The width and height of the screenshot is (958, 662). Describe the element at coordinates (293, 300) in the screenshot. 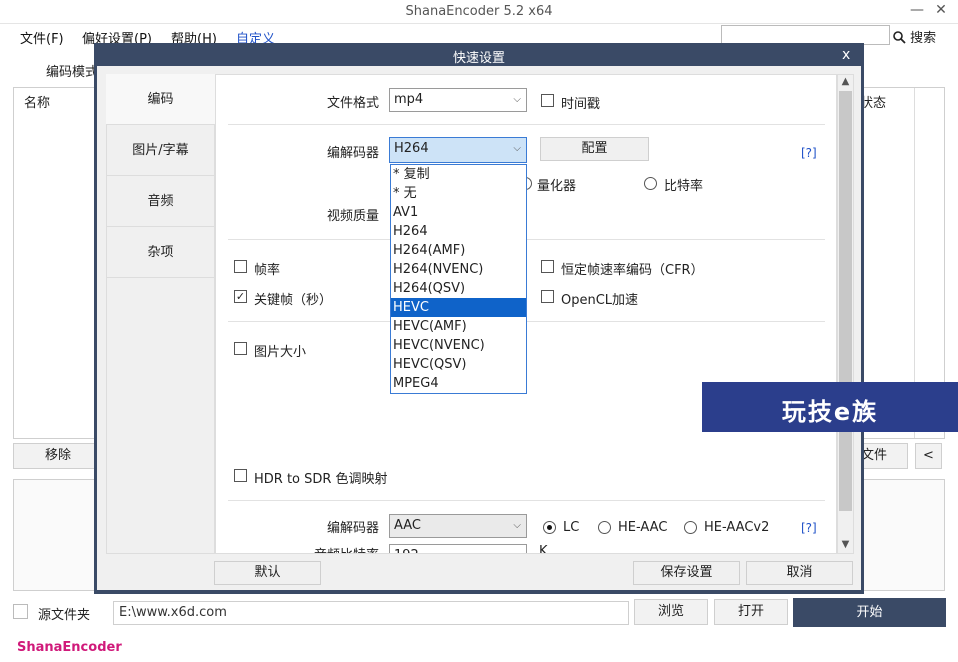

I see `keyframe-label: 关键帧（秒）` at that location.